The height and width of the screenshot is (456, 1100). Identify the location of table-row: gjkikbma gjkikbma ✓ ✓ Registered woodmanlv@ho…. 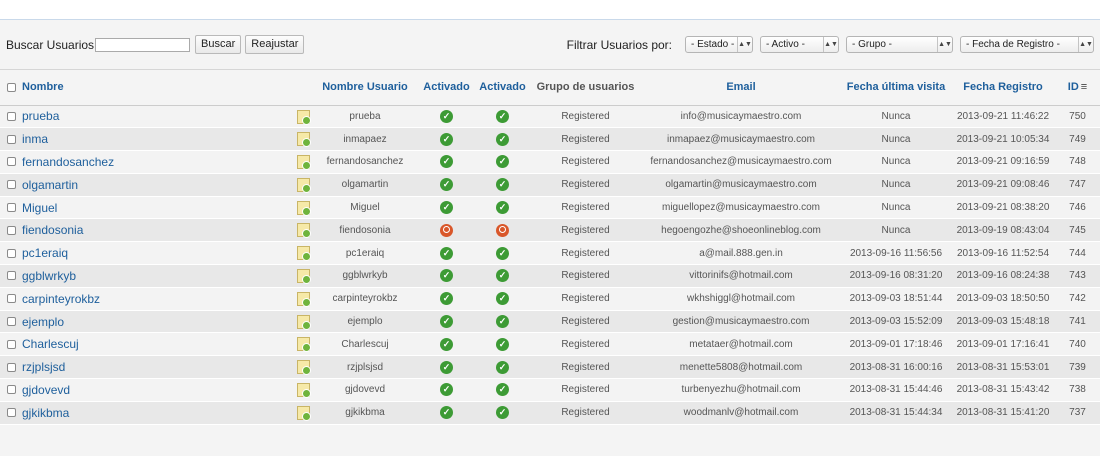
(550, 413).